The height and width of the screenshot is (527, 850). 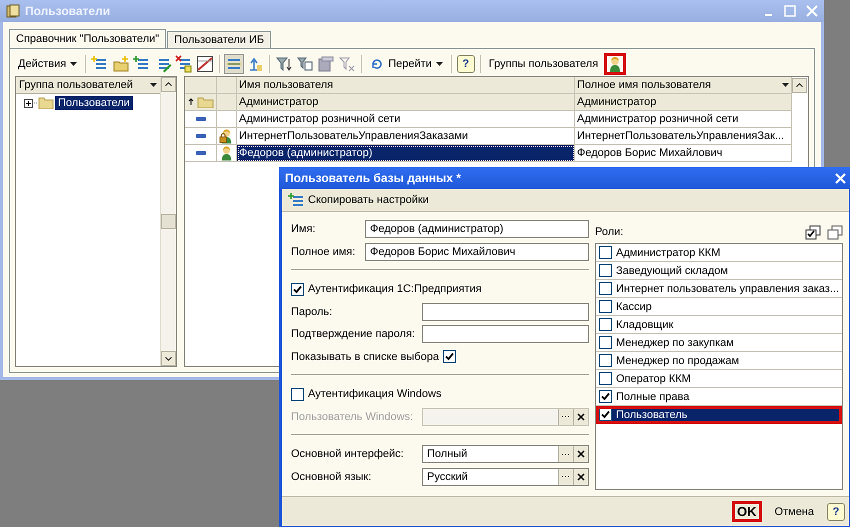 What do you see at coordinates (365, 356) in the screenshot?
I see `checkbox-label: Показывать в списке выбора` at bounding box center [365, 356].